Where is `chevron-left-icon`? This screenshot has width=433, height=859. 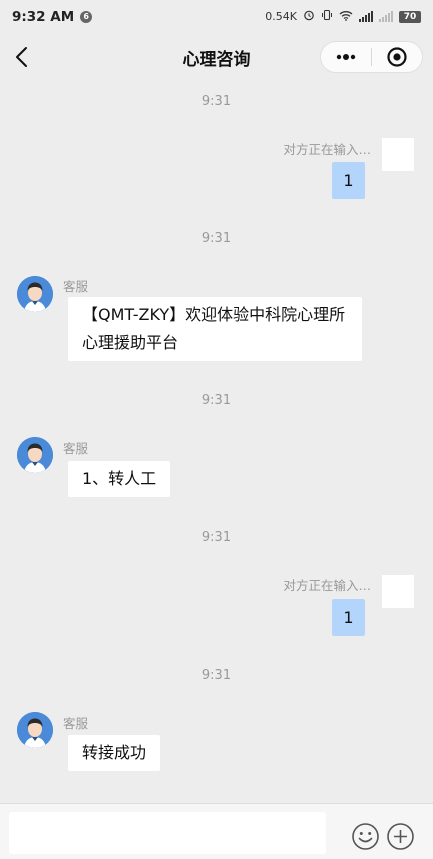 chevron-left-icon is located at coordinates (21, 57).